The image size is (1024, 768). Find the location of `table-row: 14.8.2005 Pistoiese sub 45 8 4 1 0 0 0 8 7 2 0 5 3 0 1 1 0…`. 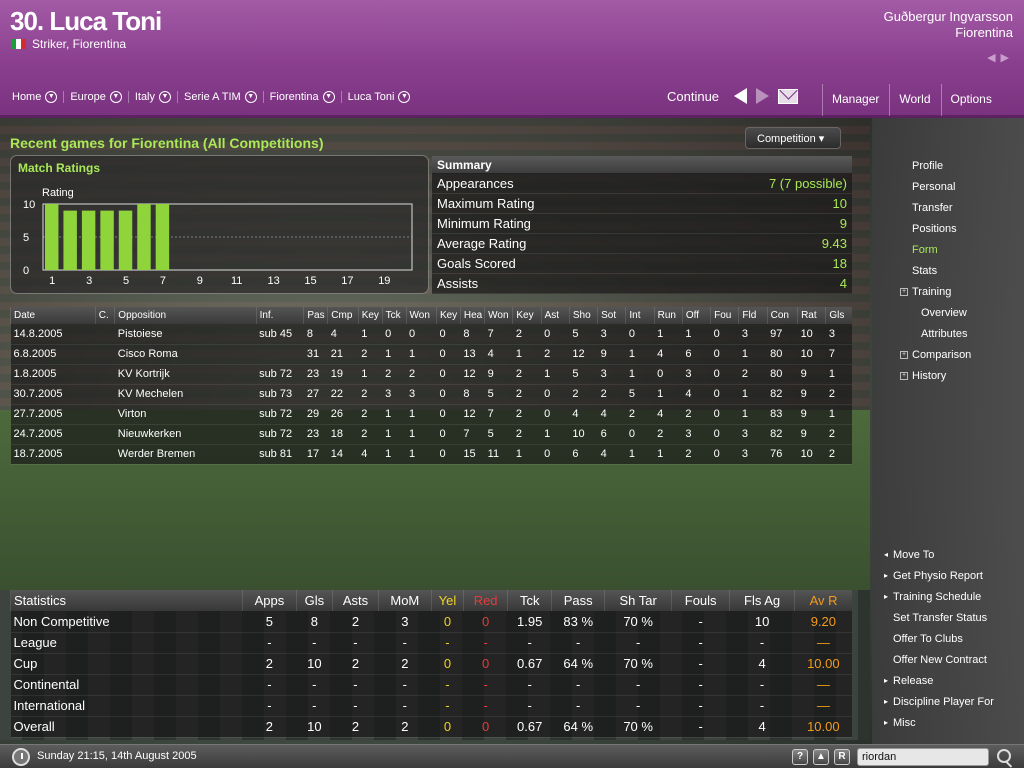

table-row: 14.8.2005 Pistoiese sub 45 8 4 1 0 0 0 8 7 2 0 5 3 0 1 1 0… is located at coordinates (431, 334).